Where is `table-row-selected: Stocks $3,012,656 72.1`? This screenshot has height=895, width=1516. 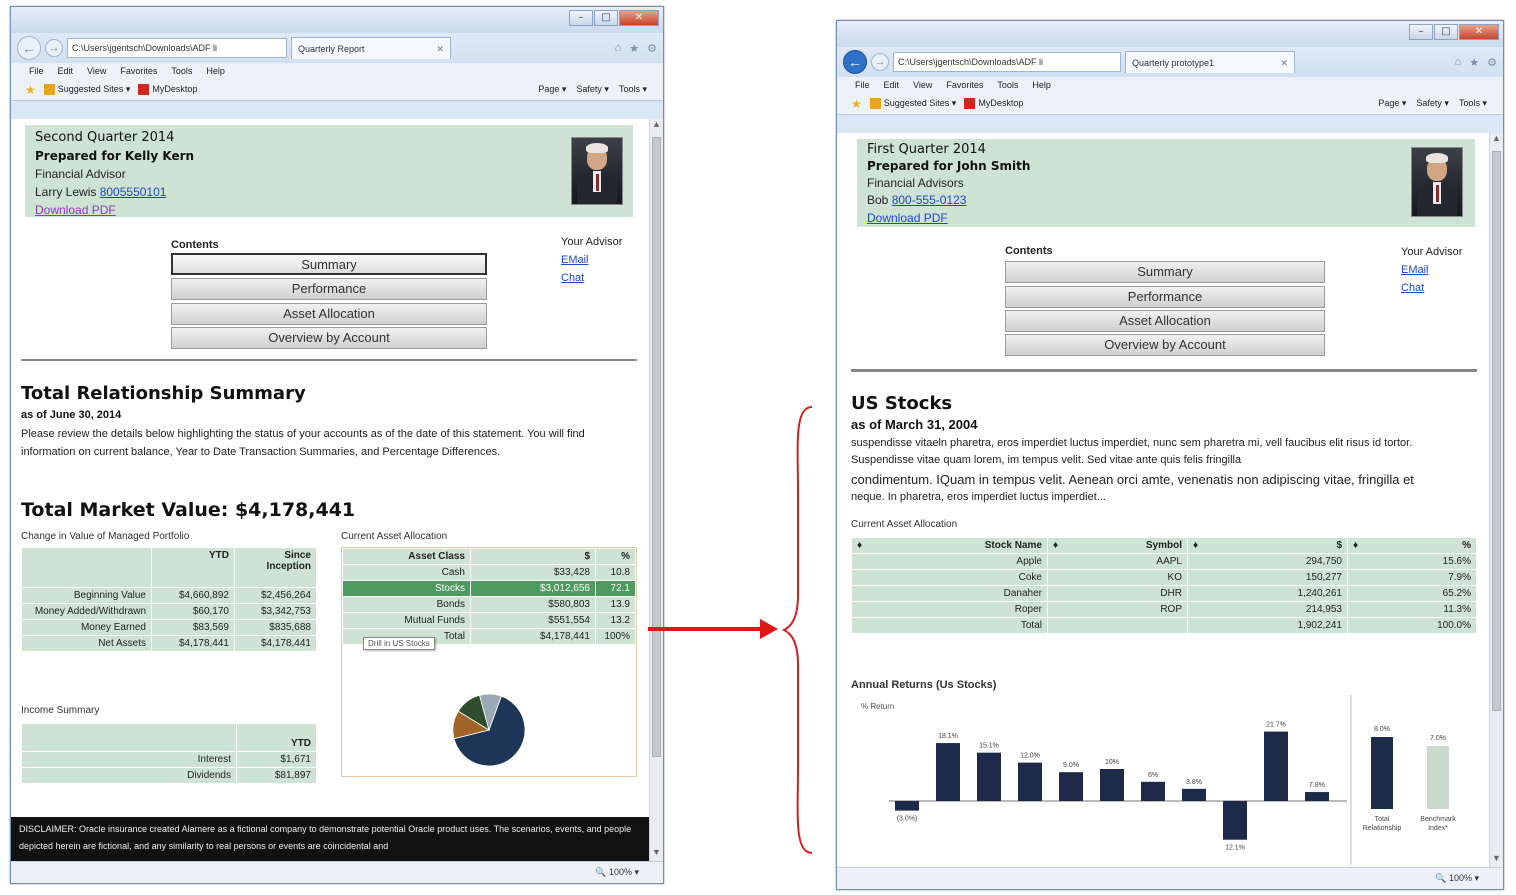
table-row-selected: Stocks $3,012,656 72.1 is located at coordinates (489, 588).